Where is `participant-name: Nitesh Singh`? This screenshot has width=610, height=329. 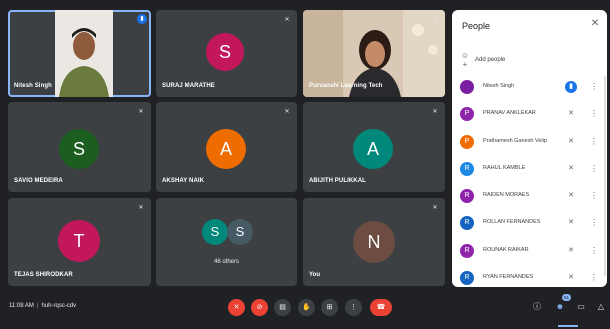
participant-name: Nitesh Singh is located at coordinates (499, 86).